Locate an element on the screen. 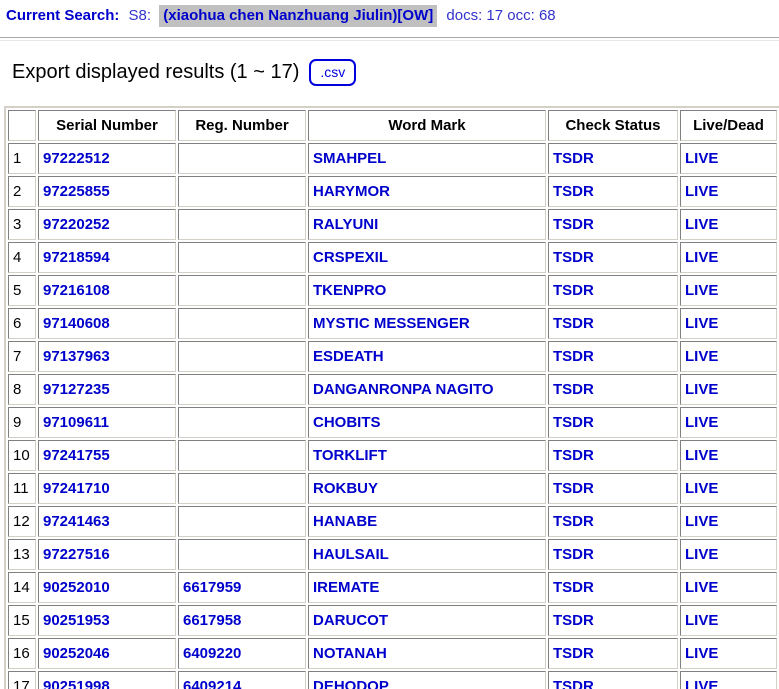 The image size is (779, 689). cell-reg-number: 6617958 is located at coordinates (242, 620).